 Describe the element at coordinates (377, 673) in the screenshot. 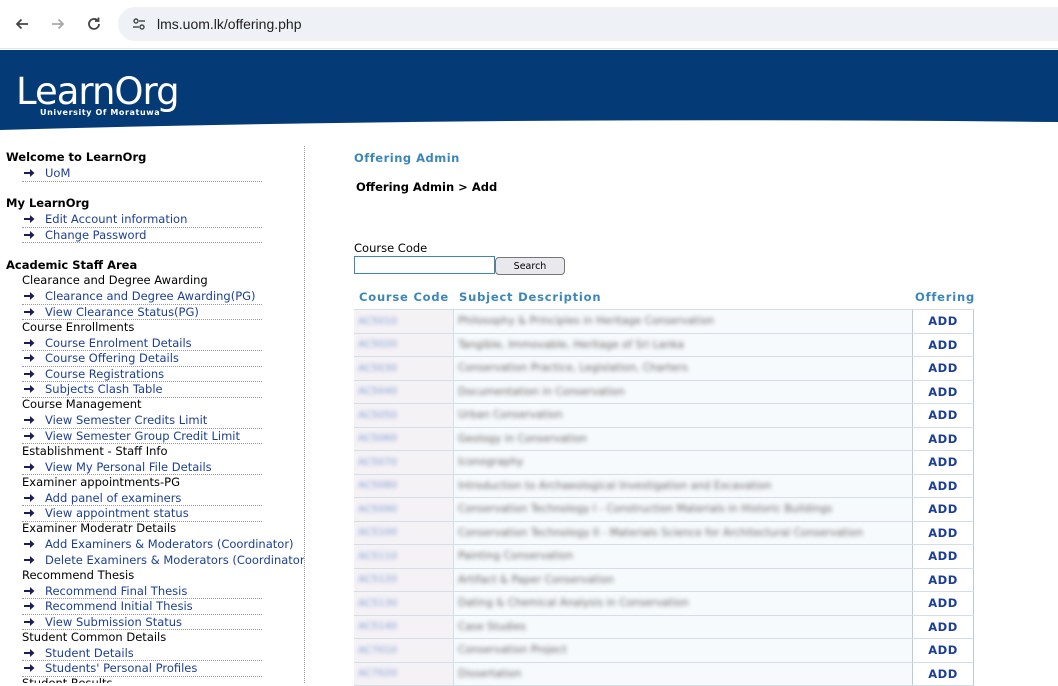

I see `course-code-text: AC7020` at that location.